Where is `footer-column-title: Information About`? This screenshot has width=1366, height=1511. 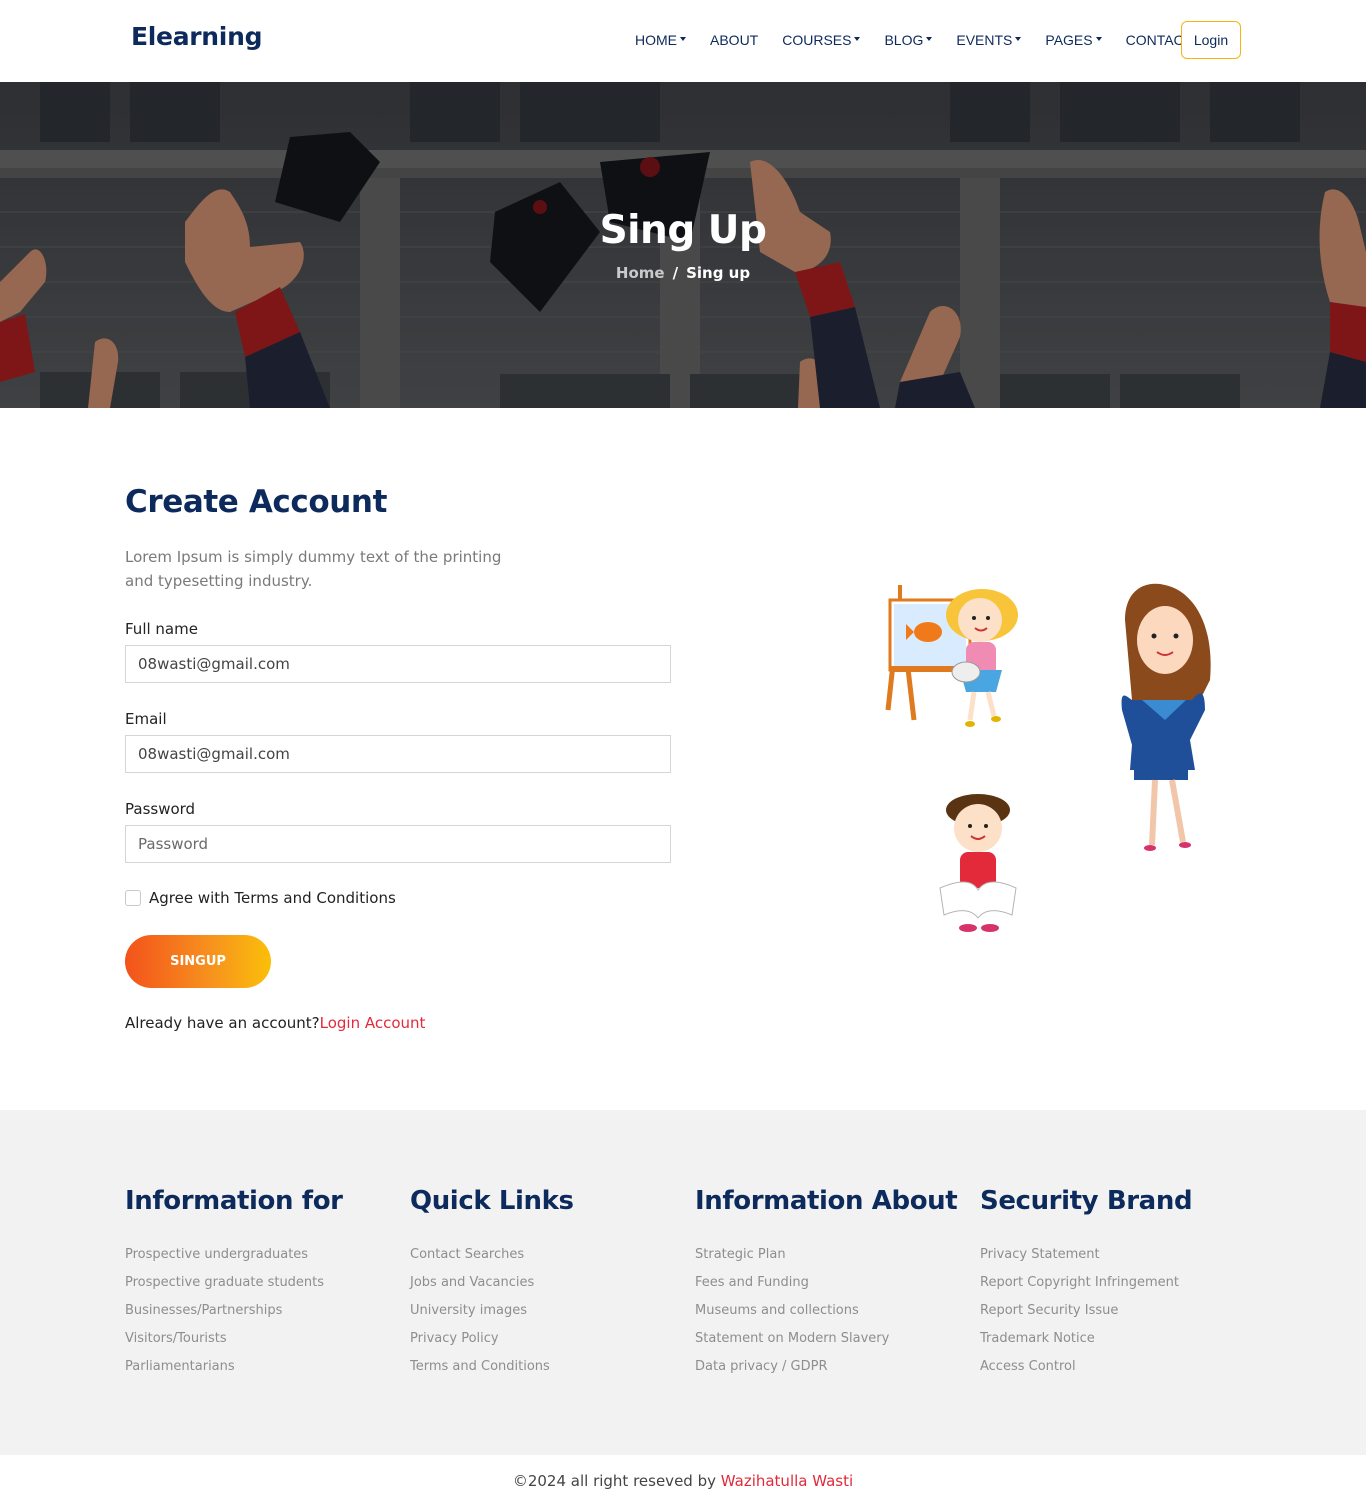
footer-column-title: Information About is located at coordinates (826, 1201).